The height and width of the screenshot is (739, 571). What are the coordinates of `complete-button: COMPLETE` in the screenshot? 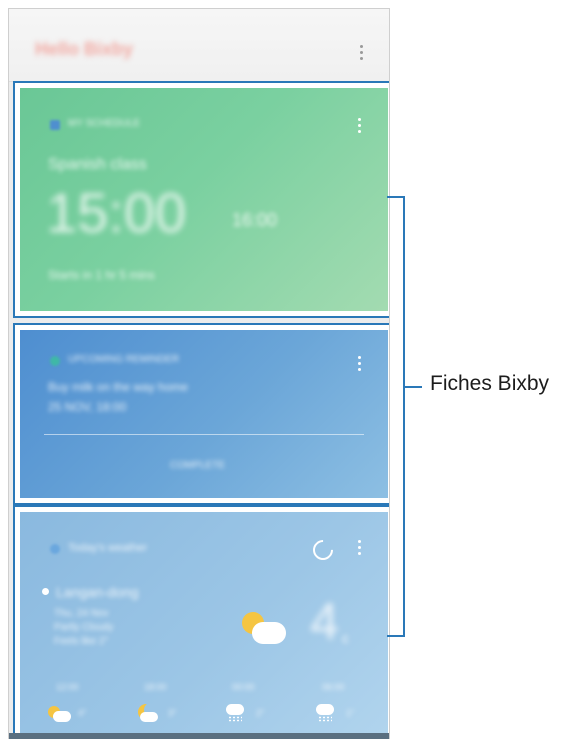 It's located at (197, 465).